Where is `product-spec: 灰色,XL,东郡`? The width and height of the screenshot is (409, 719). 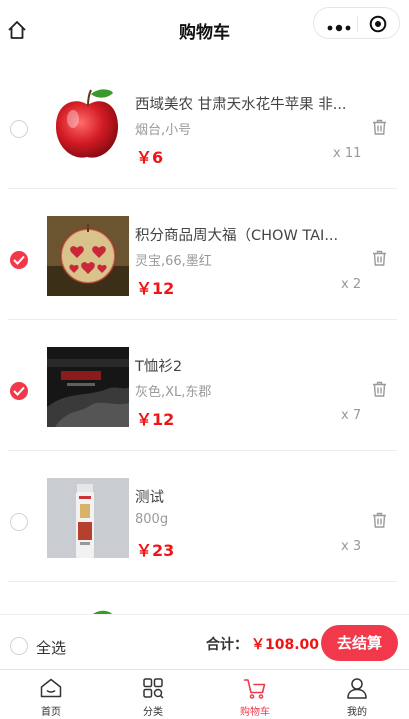
product-spec: 灰色,XL,东郡 is located at coordinates (173, 392).